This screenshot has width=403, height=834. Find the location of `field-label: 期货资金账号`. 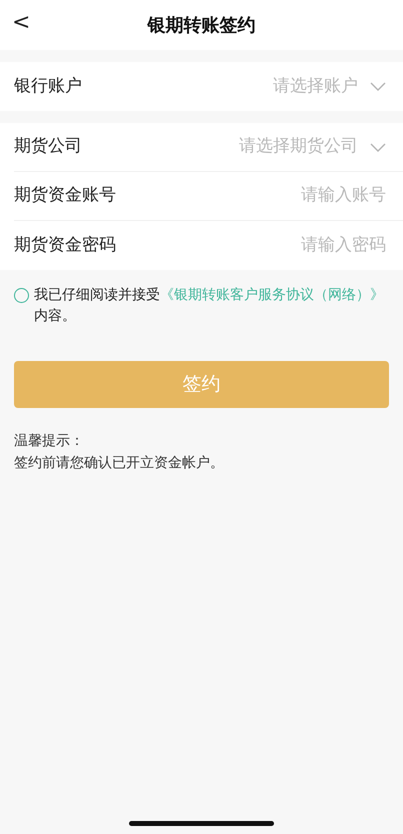

field-label: 期货资金账号 is located at coordinates (65, 196).